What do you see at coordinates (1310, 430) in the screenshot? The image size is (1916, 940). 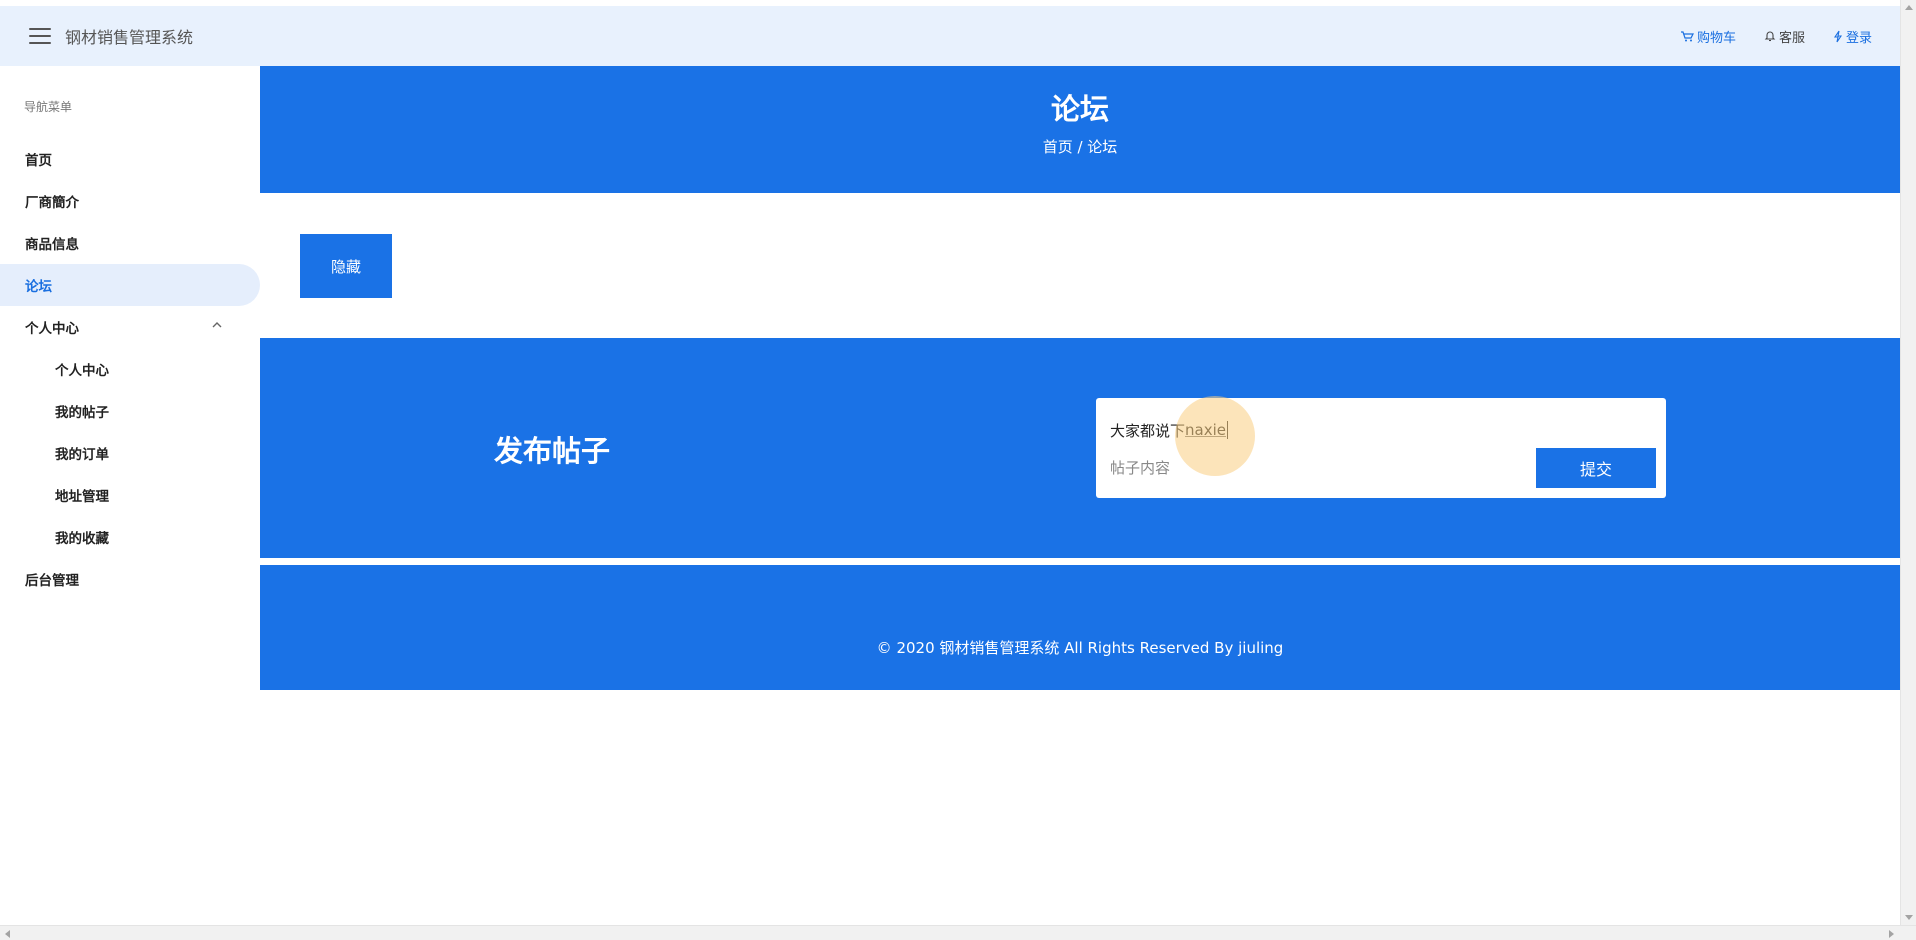 I see `post-title-input: 大家都说下 naxie` at bounding box center [1310, 430].